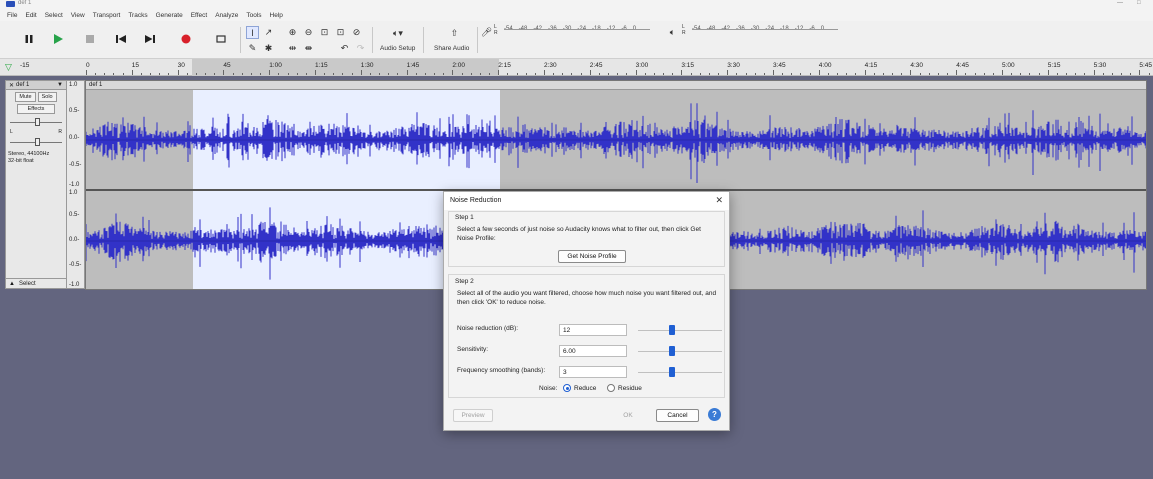 The height and width of the screenshot is (479, 1153). I want to click on menu-view: View, so click(78, 15).